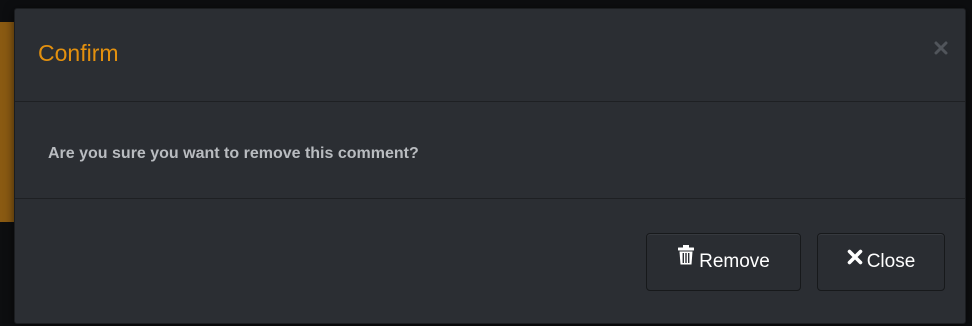  I want to click on remove-button: Remove, so click(723, 262).